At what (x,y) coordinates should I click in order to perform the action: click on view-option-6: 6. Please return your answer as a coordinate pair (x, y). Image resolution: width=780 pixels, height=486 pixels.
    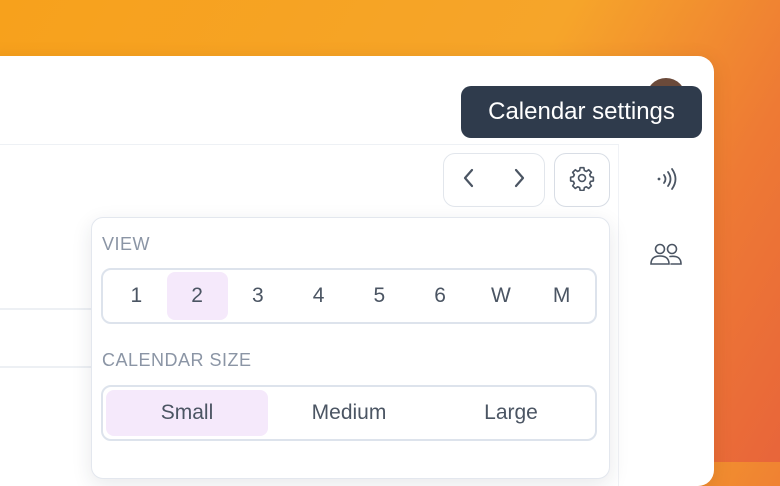
    Looking at the image, I should click on (440, 296).